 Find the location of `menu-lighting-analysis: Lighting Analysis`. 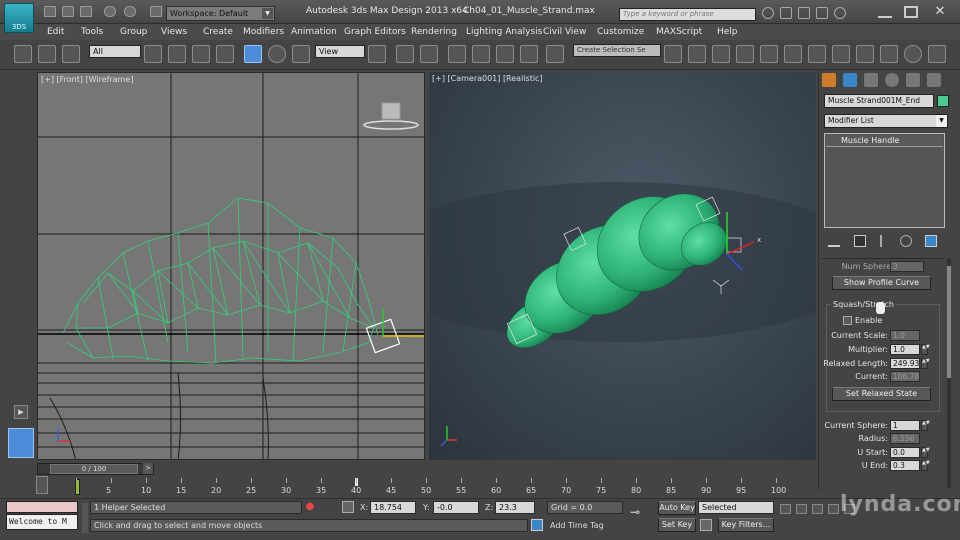

menu-lighting-analysis: Lighting Analysis is located at coordinates (504, 32).